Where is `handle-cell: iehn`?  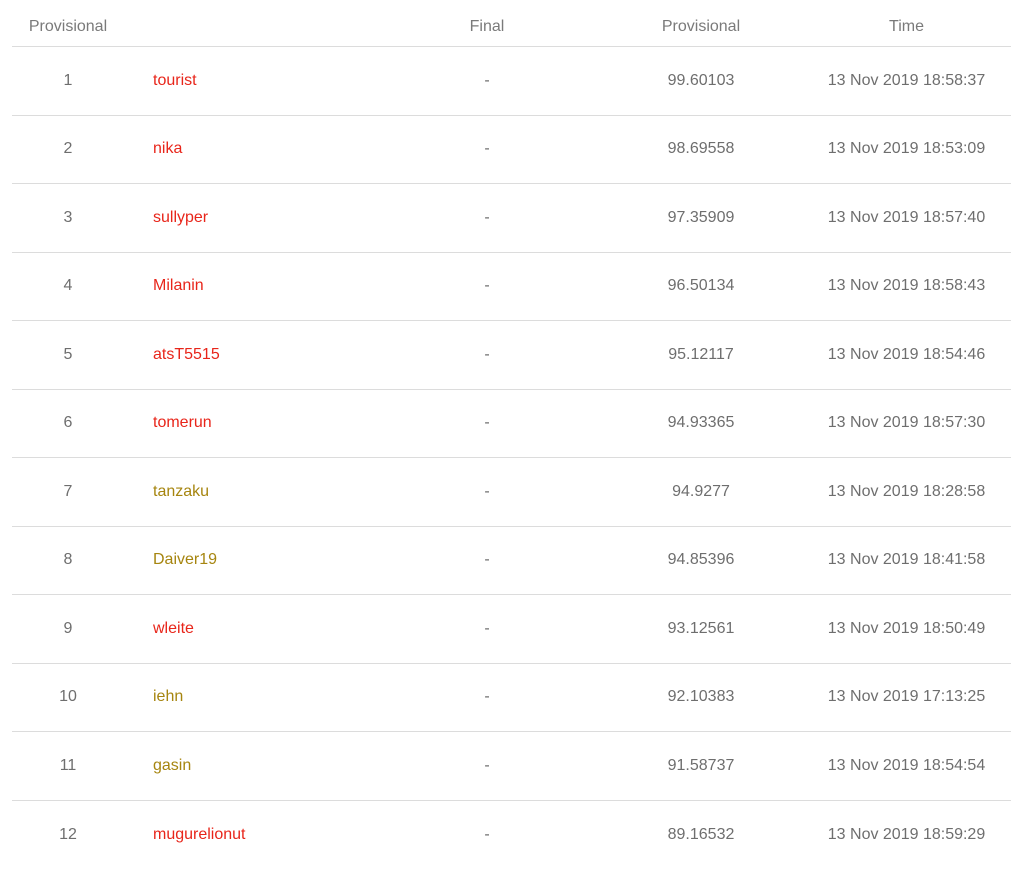
handle-cell: iehn is located at coordinates (249, 697).